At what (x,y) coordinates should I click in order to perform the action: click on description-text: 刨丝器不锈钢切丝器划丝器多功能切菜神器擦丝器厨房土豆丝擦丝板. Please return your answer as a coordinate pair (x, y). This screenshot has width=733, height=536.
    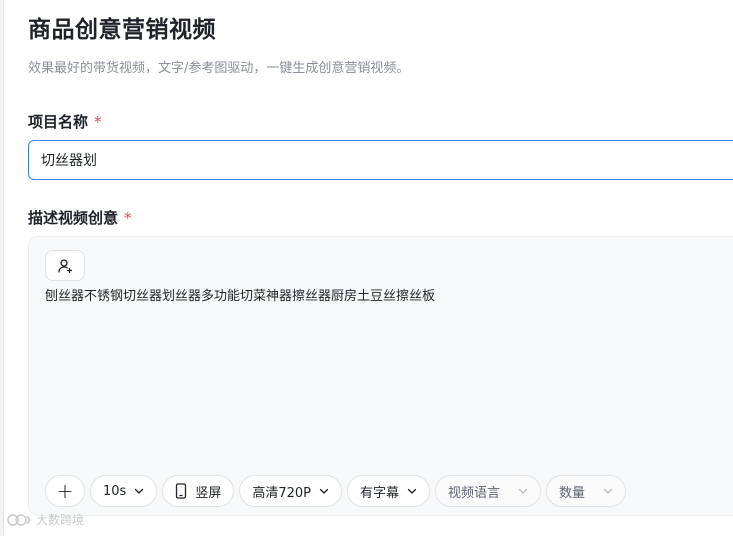
    Looking at the image, I should click on (240, 296).